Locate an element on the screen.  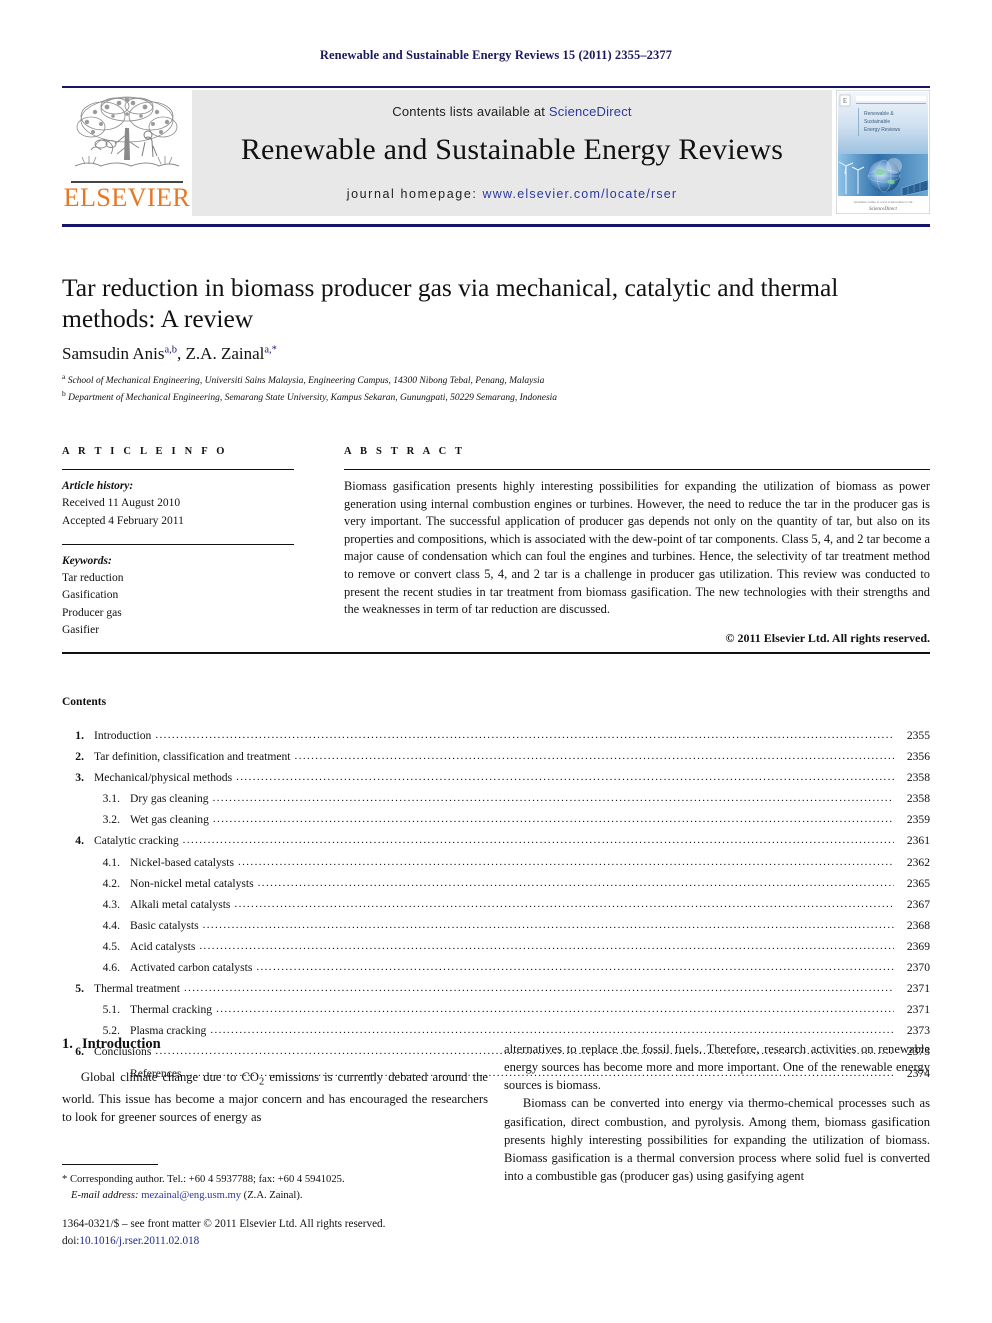
journal-cover-thumbnail: E Renewable & Sustainable Energy Reviews is located at coordinates (883, 152).